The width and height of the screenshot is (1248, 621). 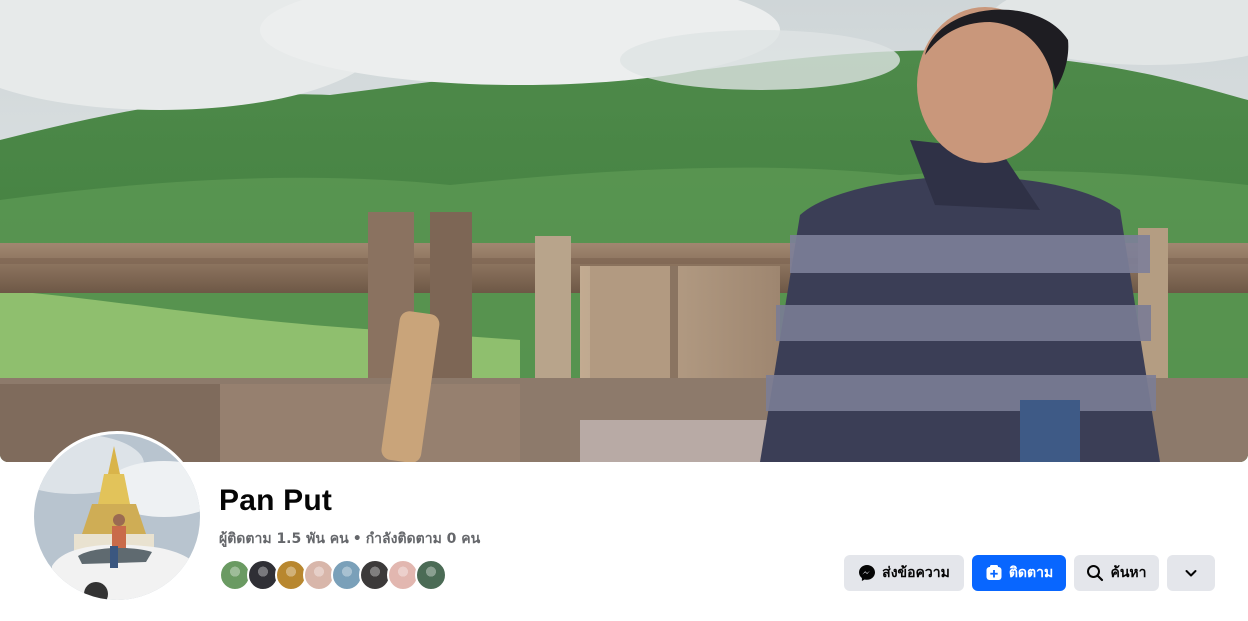 I want to click on search-button-label: ค้นหา, so click(x=1128, y=573).